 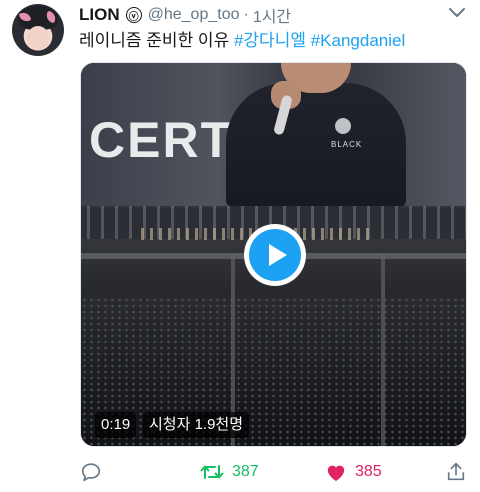 I want to click on tweet-body-text: 레이니즘 준비한 이유, so click(x=154, y=40).